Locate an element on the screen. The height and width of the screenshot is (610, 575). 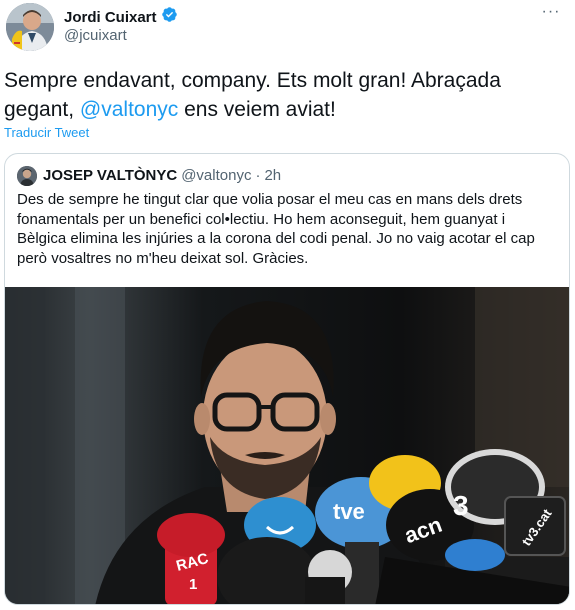
author-name-row: Jordi Cuixart is located at coordinates (121, 17).